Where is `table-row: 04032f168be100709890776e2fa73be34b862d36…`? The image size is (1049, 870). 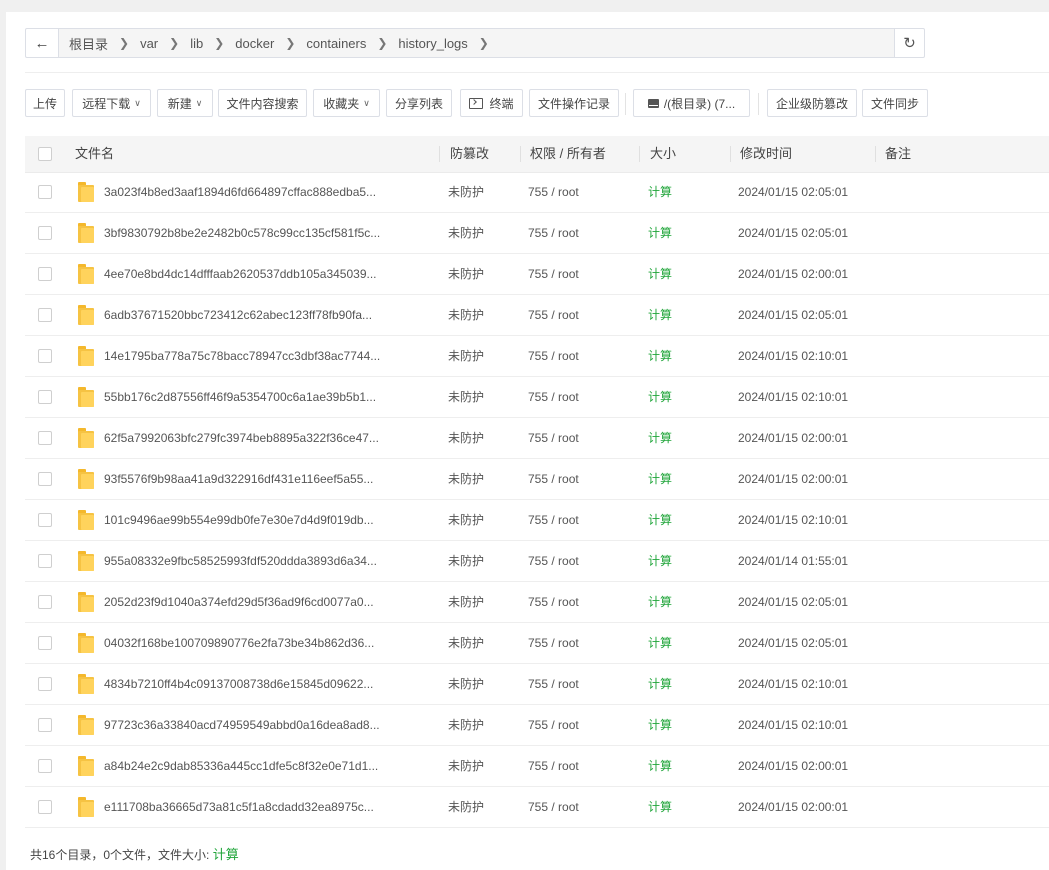 table-row: 04032f168be100709890776e2fa73be34b862d36… is located at coordinates (537, 643).